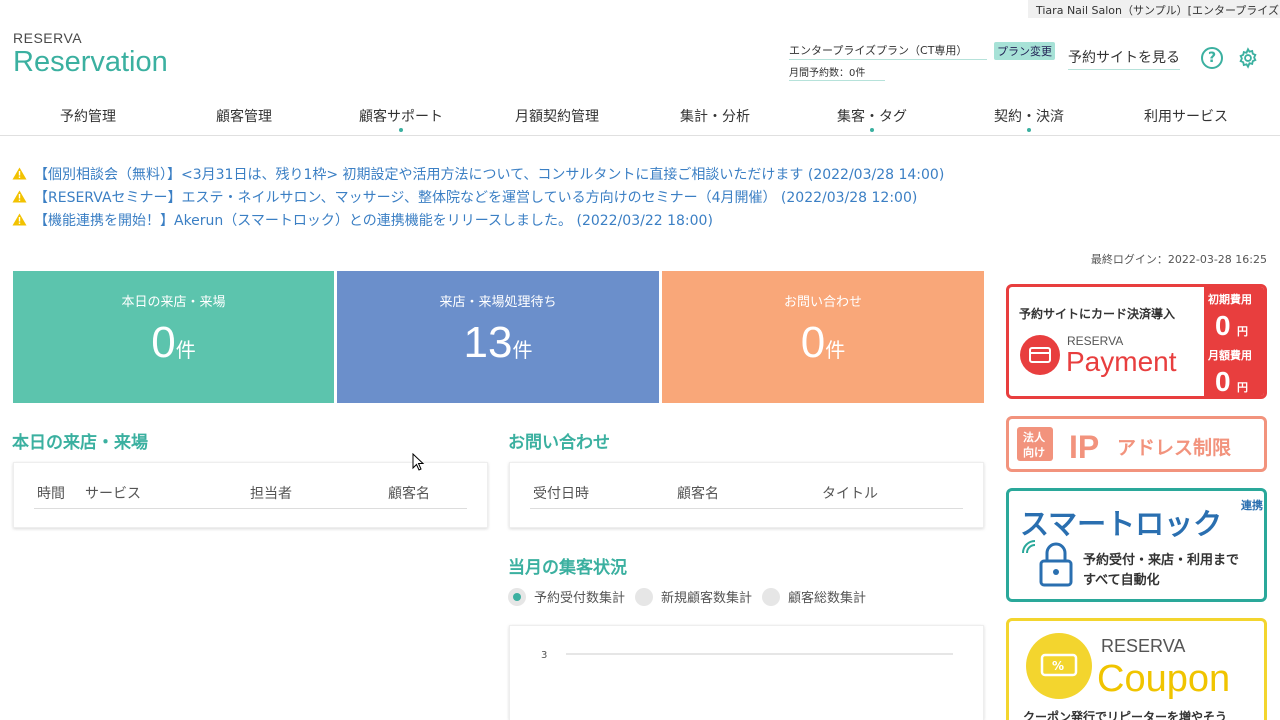 Image resolution: width=1280 pixels, height=720 pixels. I want to click on reserva-logo: RESERVA Reservation, so click(90, 54).